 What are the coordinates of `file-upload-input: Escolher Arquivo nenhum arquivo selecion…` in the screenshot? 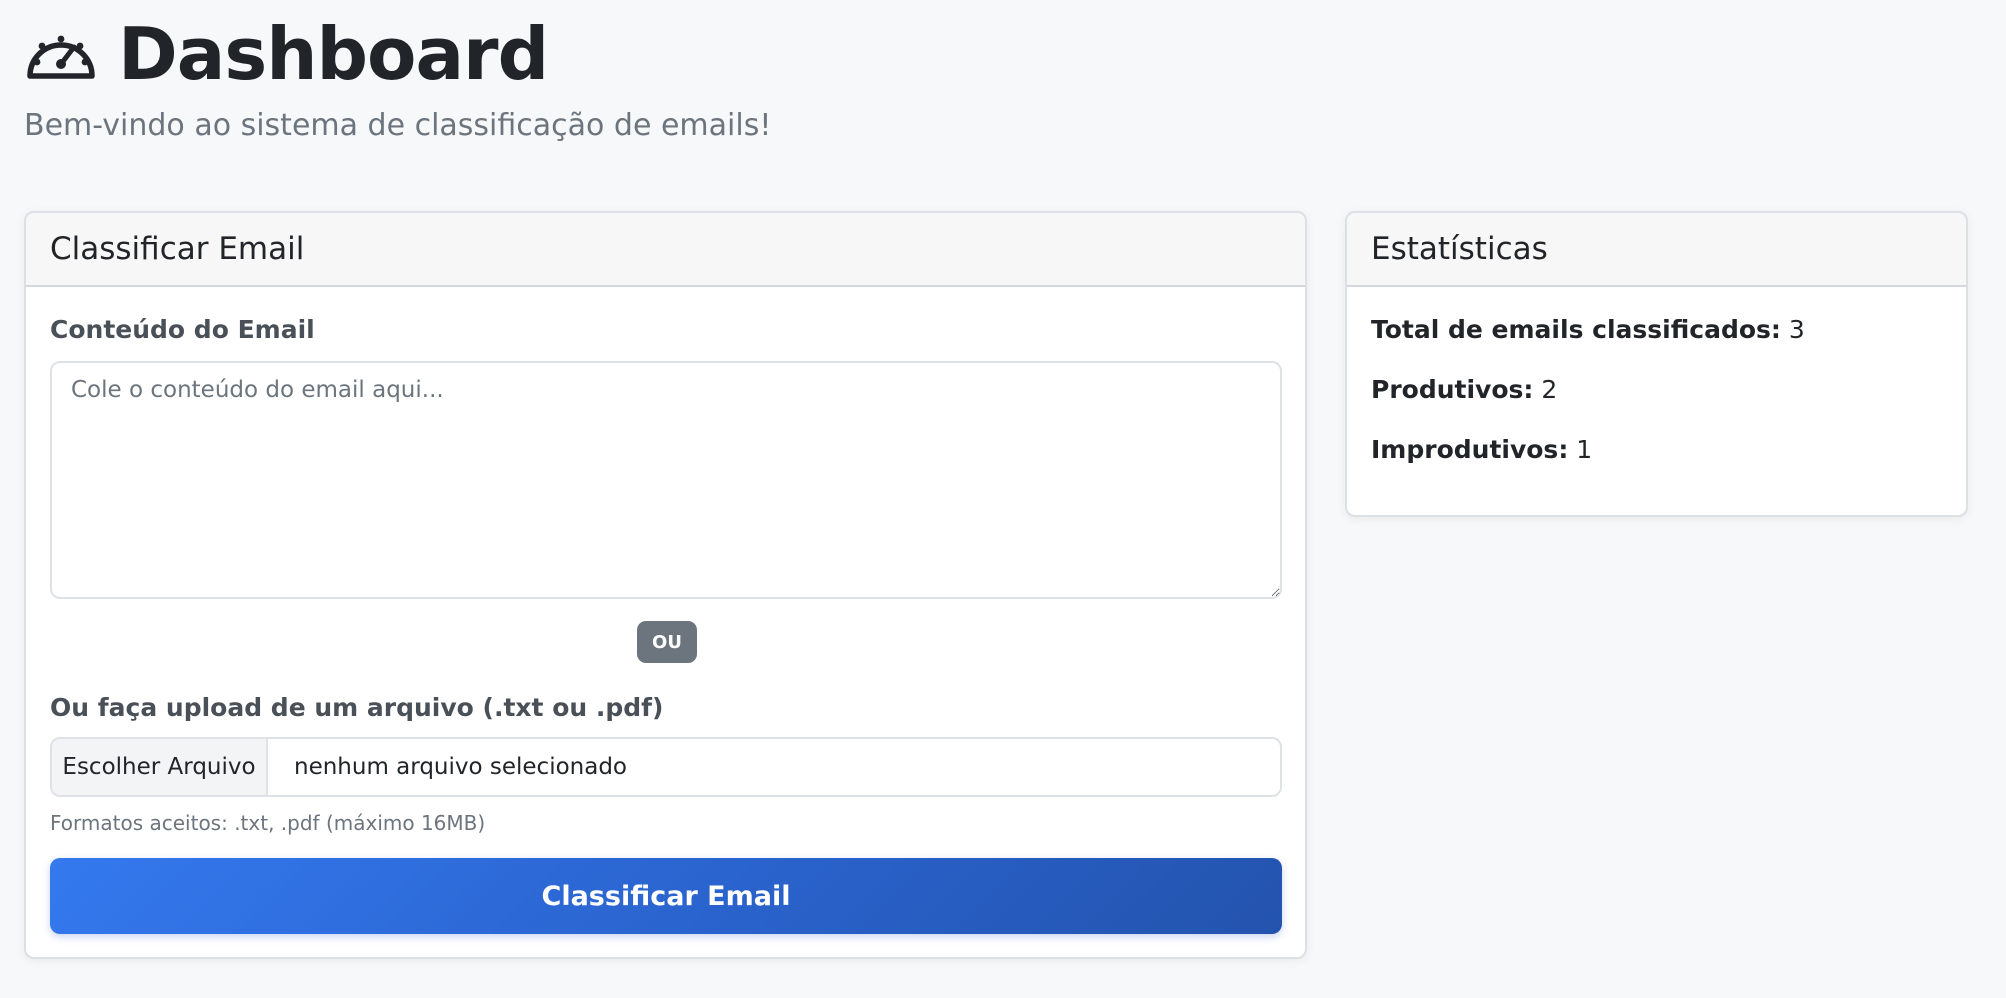 It's located at (666, 767).